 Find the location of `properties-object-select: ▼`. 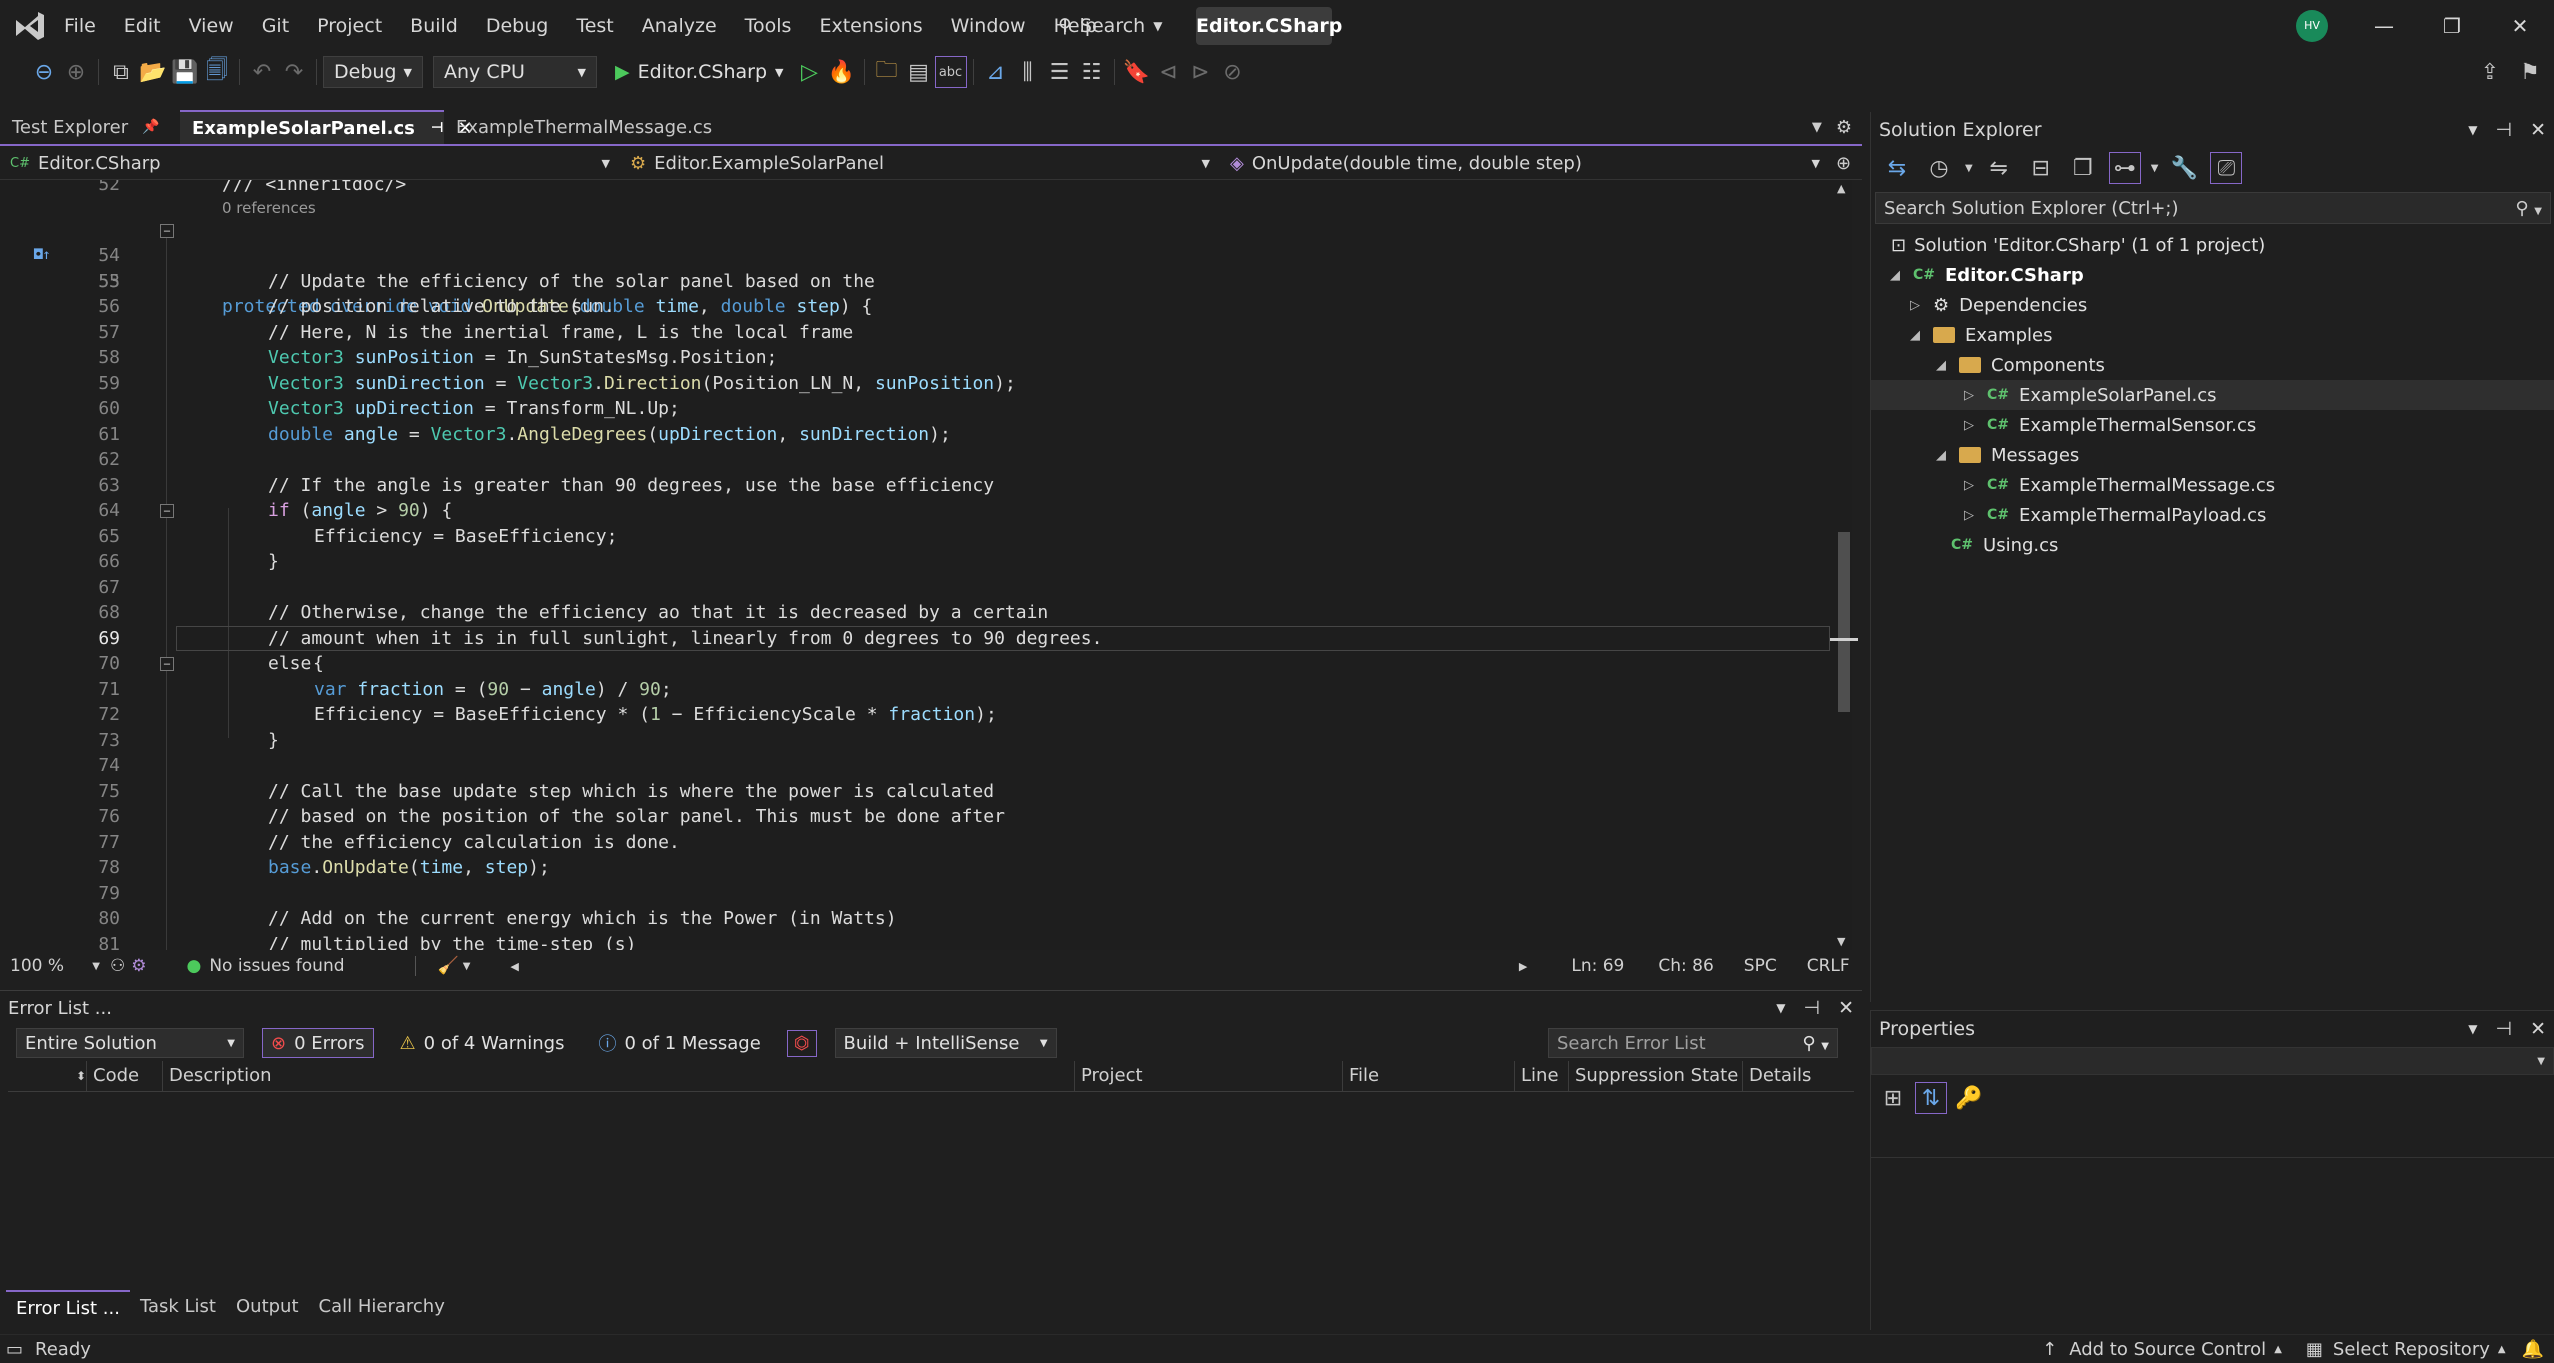

properties-object-select: ▼ is located at coordinates (2212, 1061).